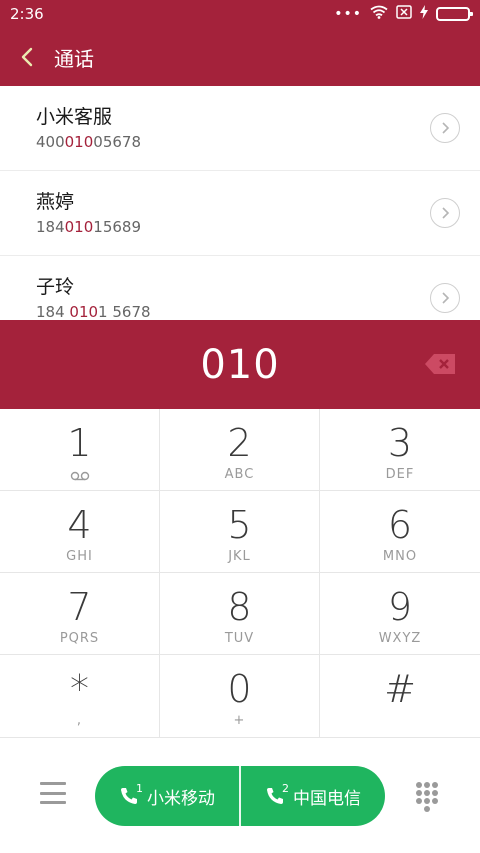 The image size is (480, 853). Describe the element at coordinates (181, 798) in the screenshot. I see `call-sim1-label: 小米移动` at that location.